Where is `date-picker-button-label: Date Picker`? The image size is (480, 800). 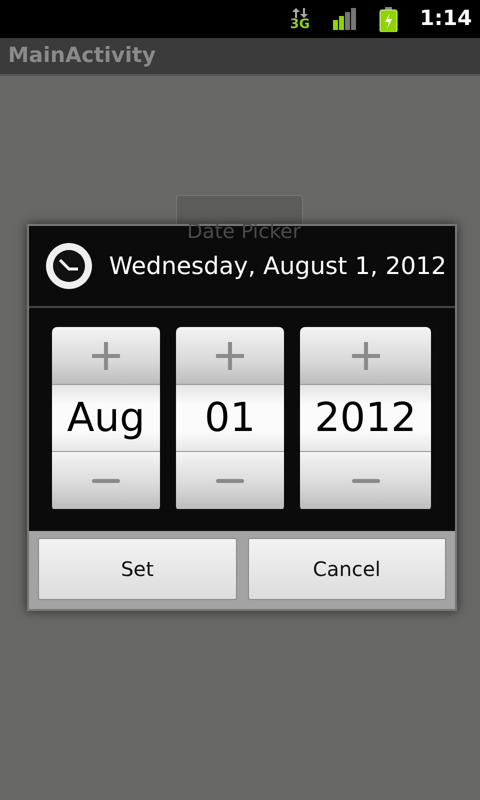
date-picker-button-label: Date Picker is located at coordinates (244, 231).